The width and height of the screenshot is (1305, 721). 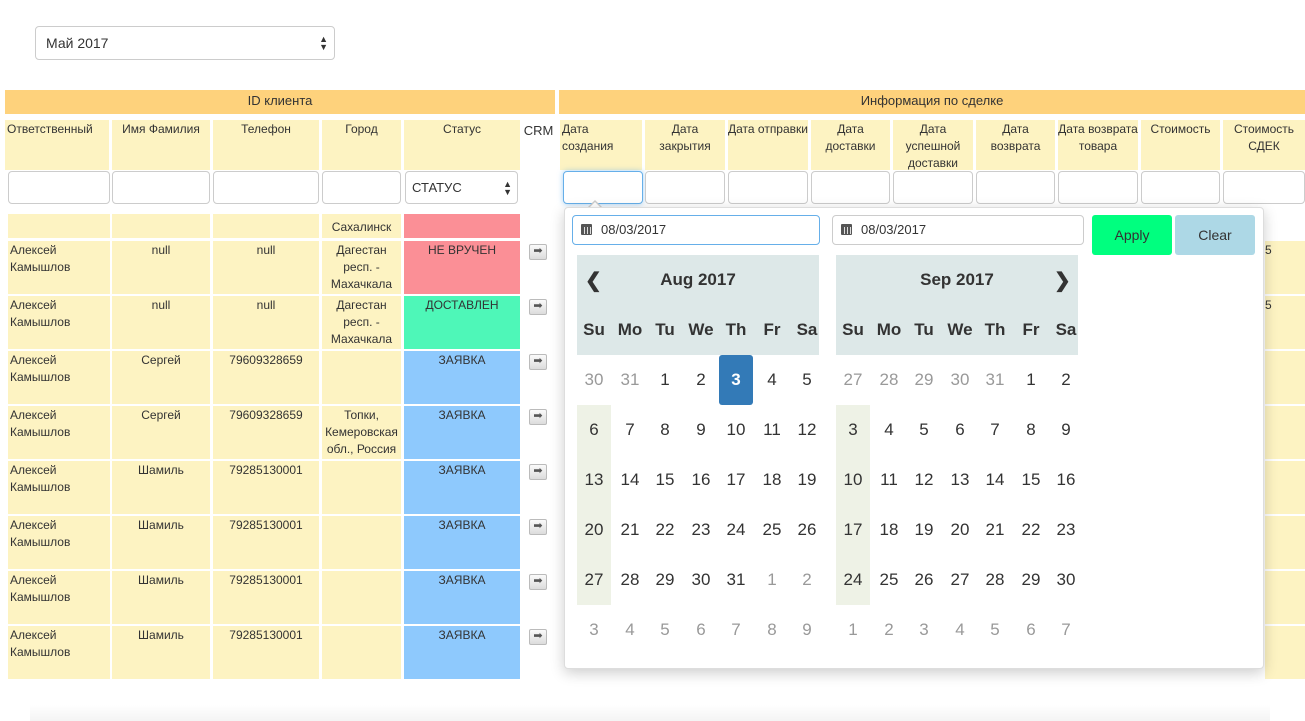 What do you see at coordinates (685, 187) in the screenshot?
I see `filter-closed-input` at bounding box center [685, 187].